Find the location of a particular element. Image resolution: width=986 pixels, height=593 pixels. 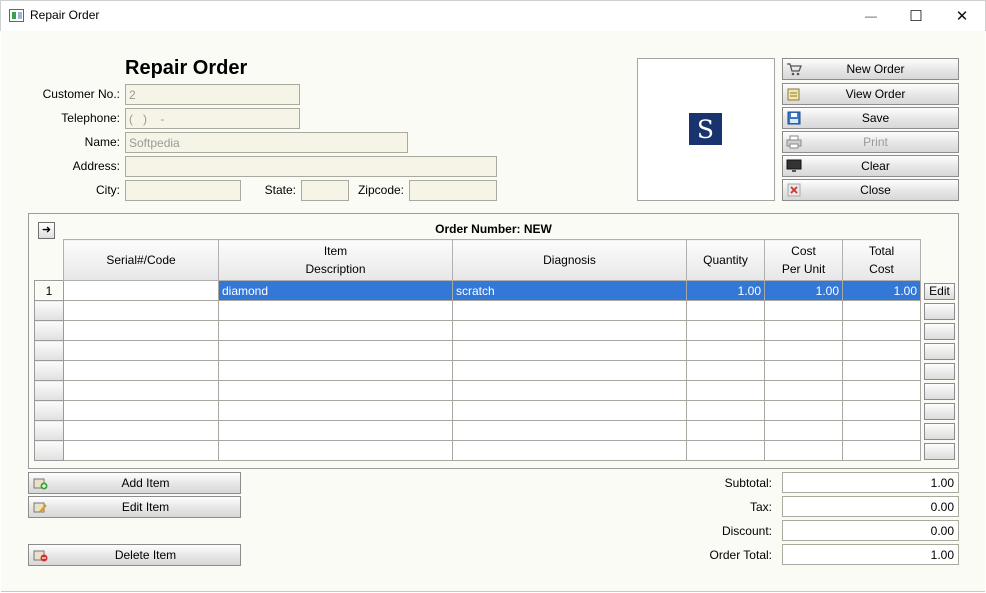

clear-button: Clear is located at coordinates (870, 166).